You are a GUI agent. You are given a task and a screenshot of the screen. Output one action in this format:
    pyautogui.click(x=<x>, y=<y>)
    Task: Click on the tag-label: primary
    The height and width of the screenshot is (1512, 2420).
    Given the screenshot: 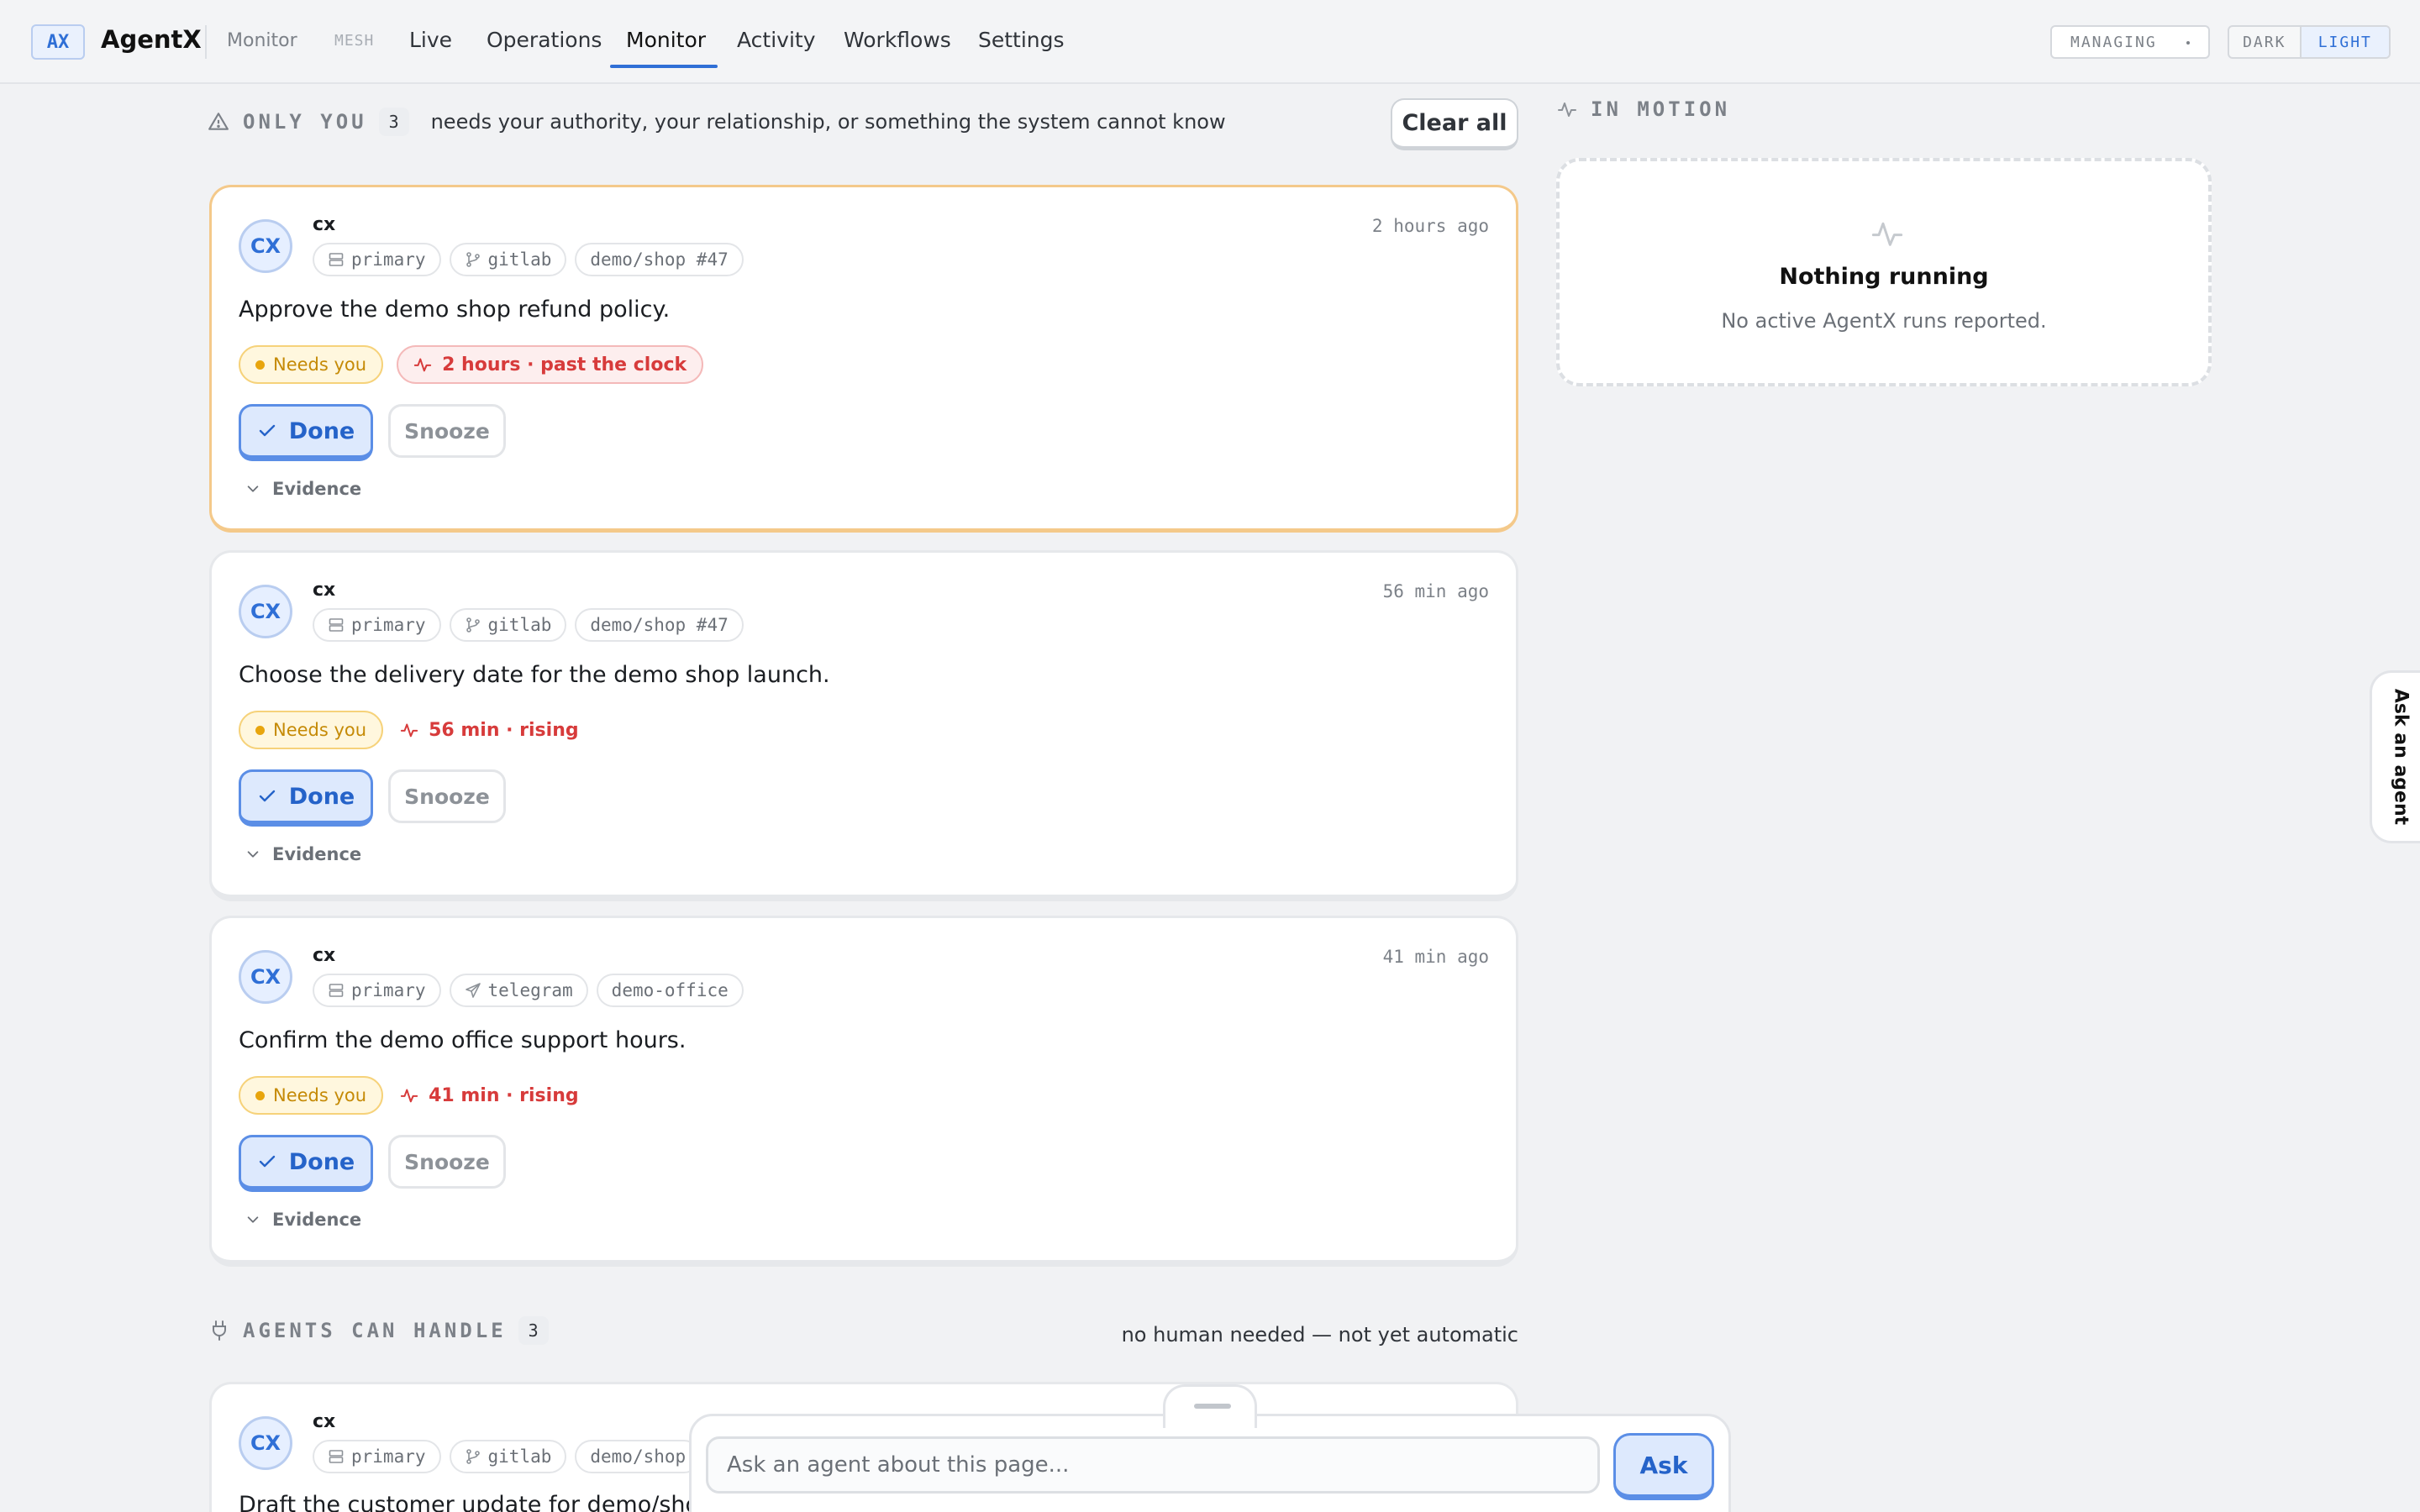 What is the action you would take?
    pyautogui.click(x=389, y=259)
    